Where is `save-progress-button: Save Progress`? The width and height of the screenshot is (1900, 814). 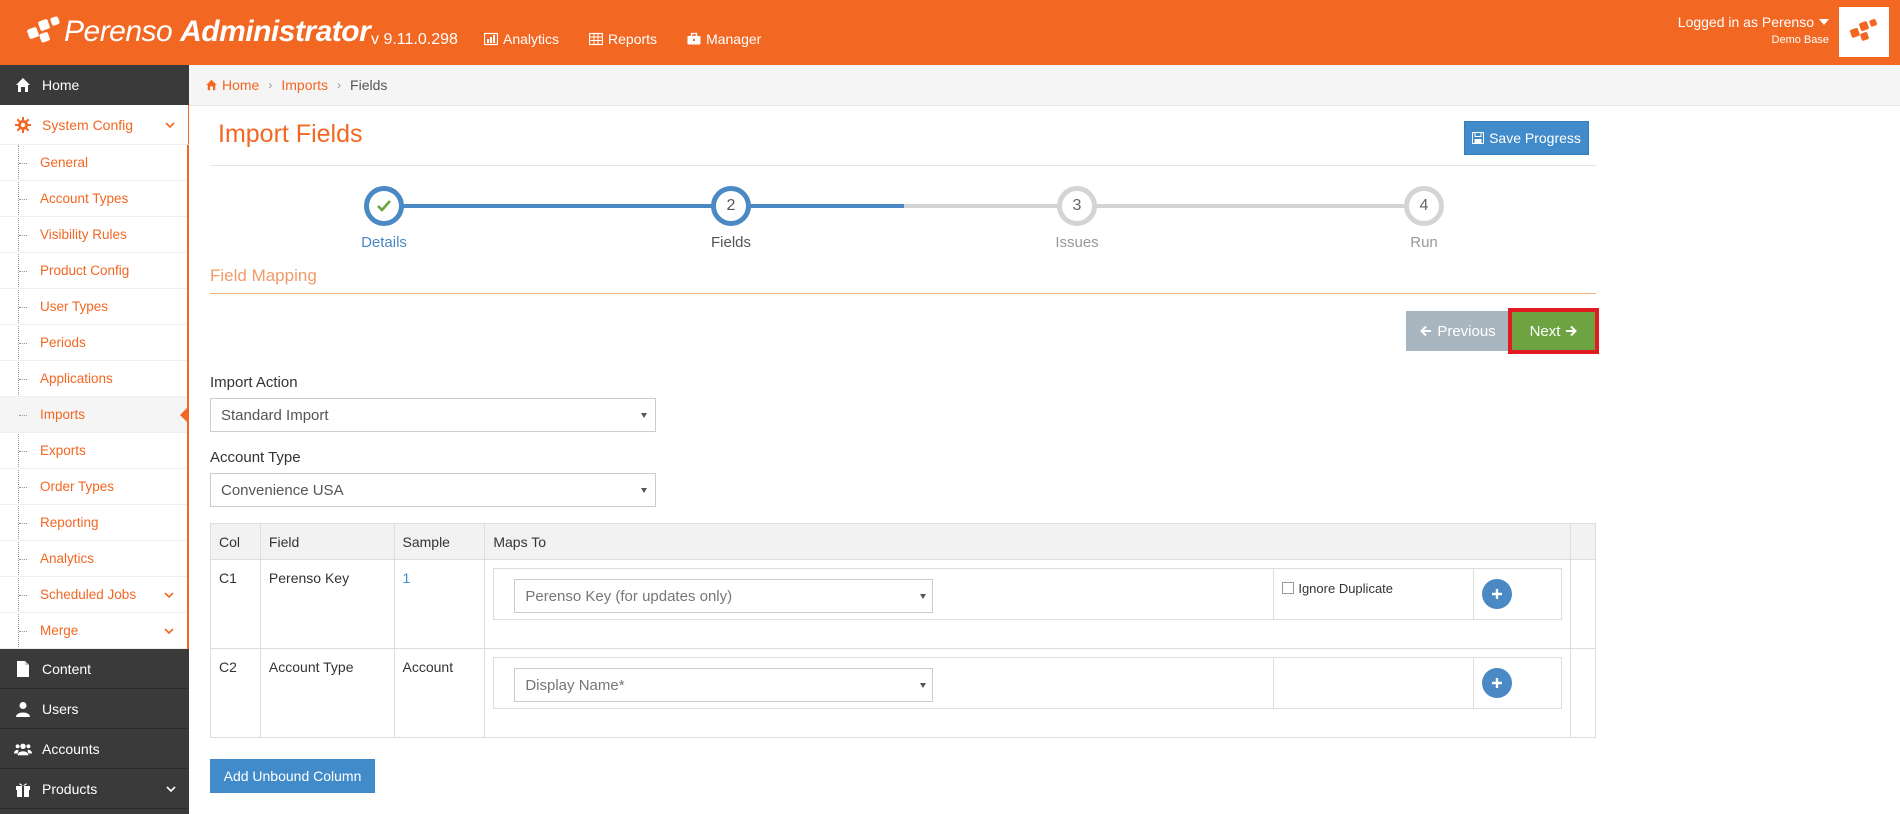 save-progress-button: Save Progress is located at coordinates (1526, 138).